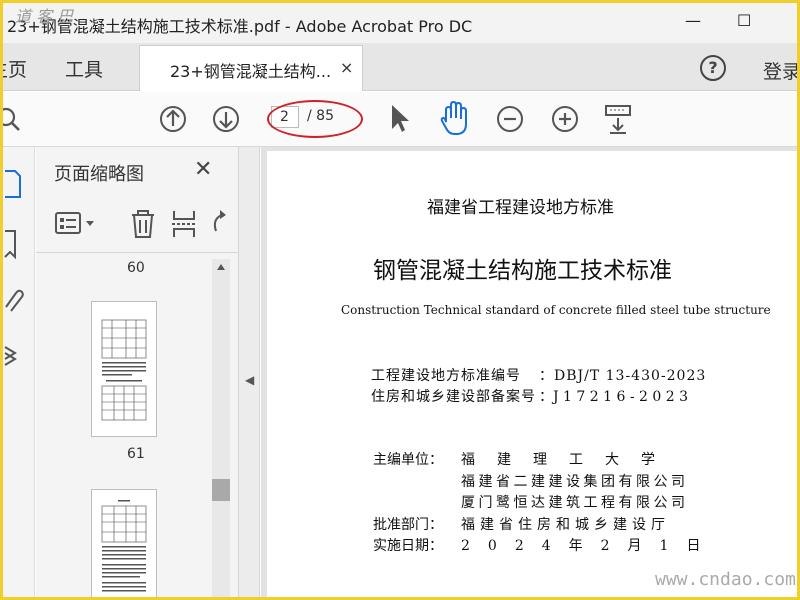 Image resolution: width=800 pixels, height=600 pixels. Describe the element at coordinates (725, 579) in the screenshot. I see `watermark-bottom-right: www.cndao.com` at that location.